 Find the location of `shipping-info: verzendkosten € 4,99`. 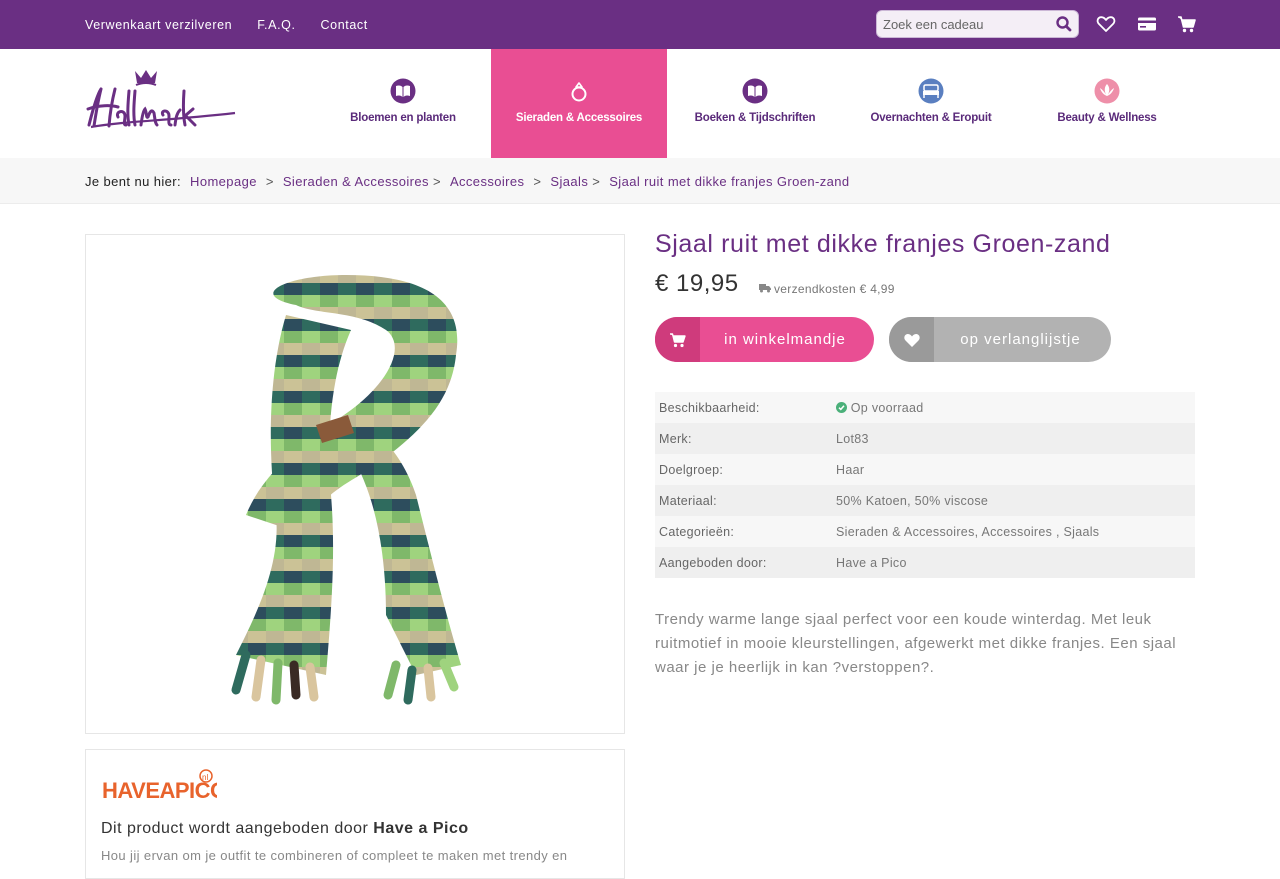

shipping-info: verzendkosten € 4,99 is located at coordinates (827, 289).